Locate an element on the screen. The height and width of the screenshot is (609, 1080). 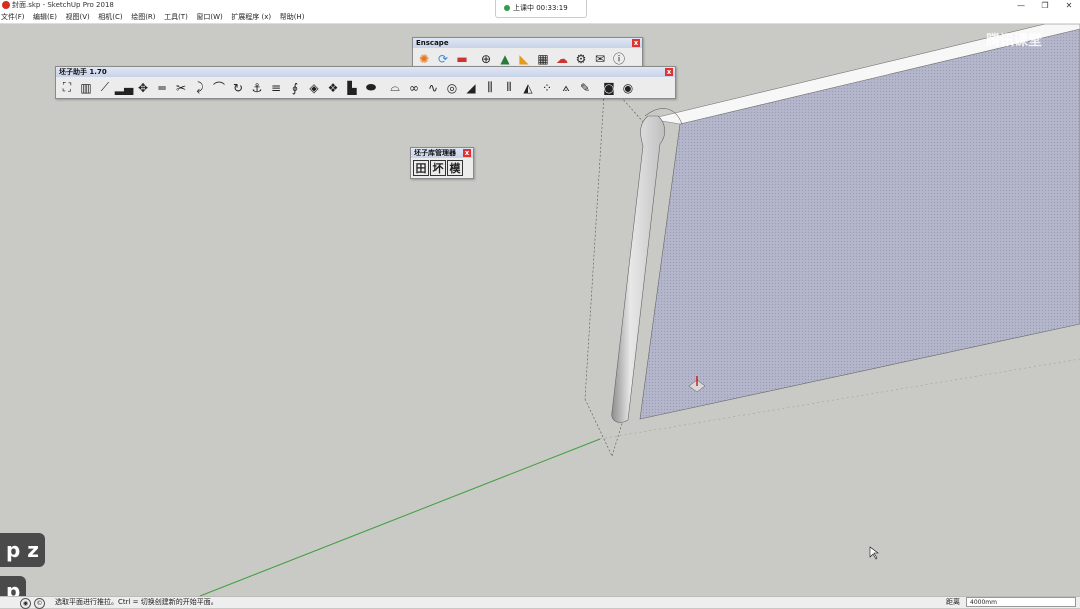
recording-status: 上课中 00:33:19 is located at coordinates (540, 8).